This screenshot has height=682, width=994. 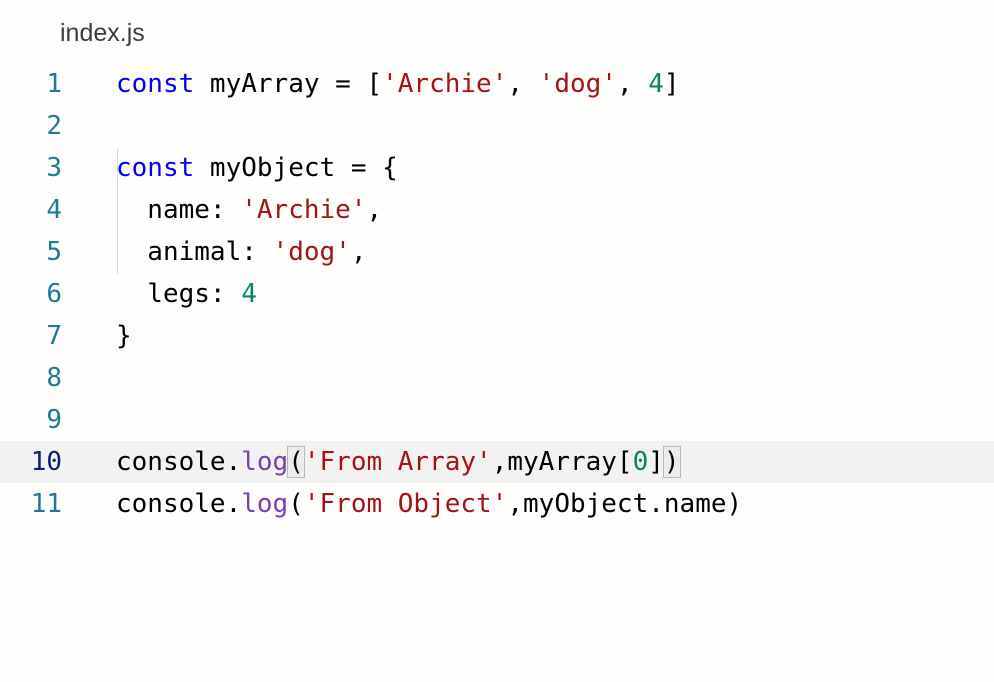 I want to click on code-line: 9, so click(x=497, y=420).